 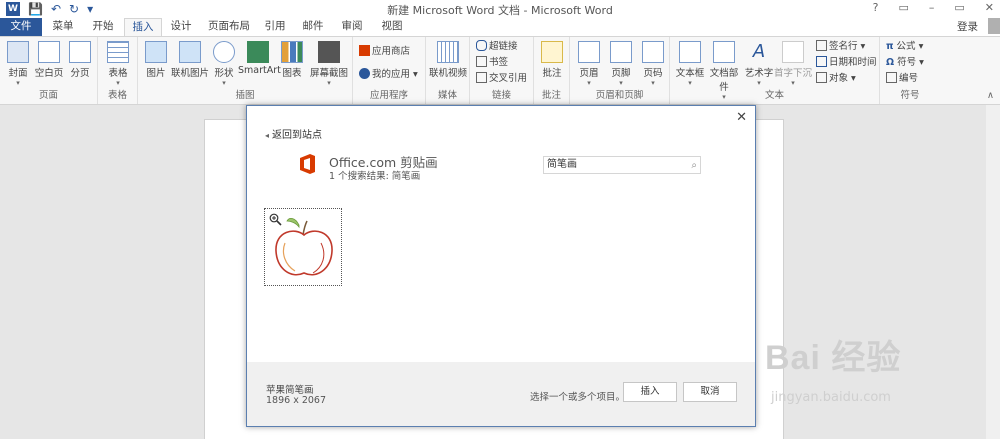 I want to click on date-time-button: 日期和时间, so click(x=846, y=63).